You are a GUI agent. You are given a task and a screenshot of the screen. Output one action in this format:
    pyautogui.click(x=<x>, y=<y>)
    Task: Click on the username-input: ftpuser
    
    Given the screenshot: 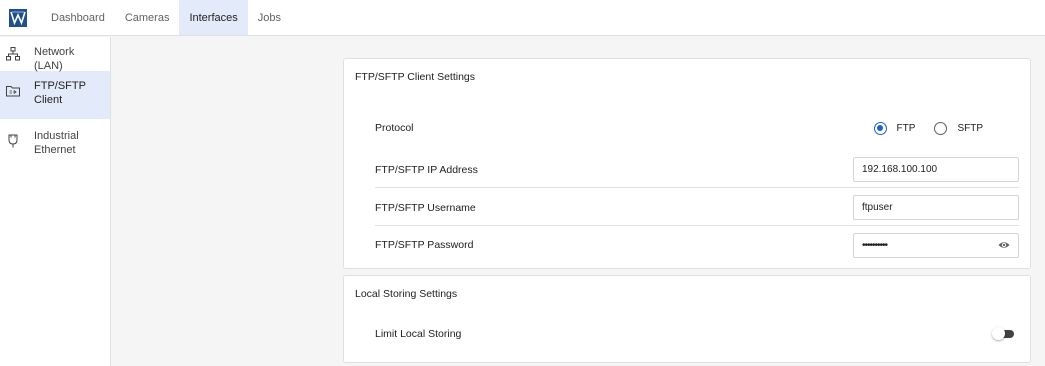 What is the action you would take?
    pyautogui.click(x=936, y=207)
    